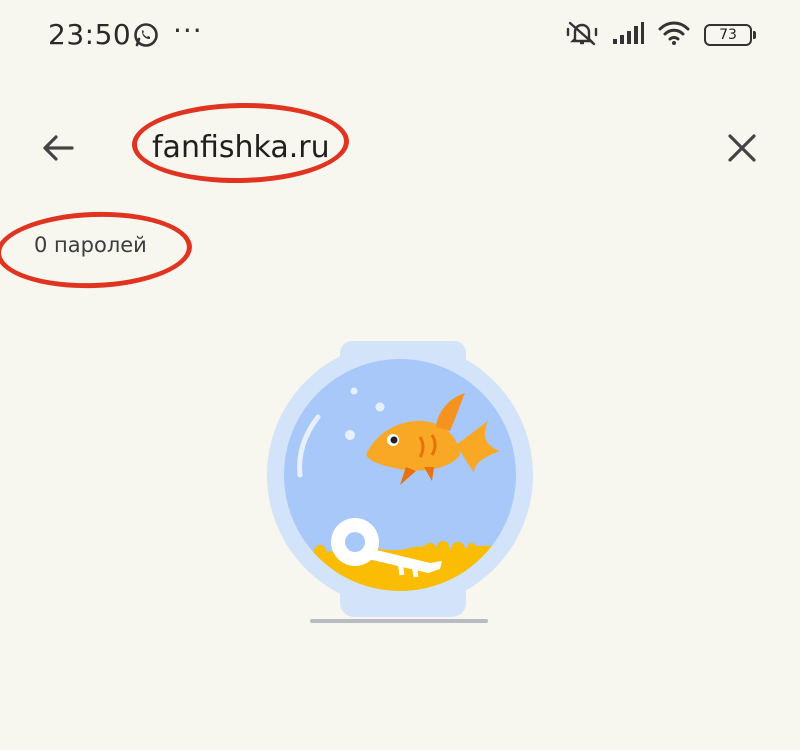 This screenshot has width=800, height=750. I want to click on status-bar: 23:50 ··· 73, so click(400, 38).